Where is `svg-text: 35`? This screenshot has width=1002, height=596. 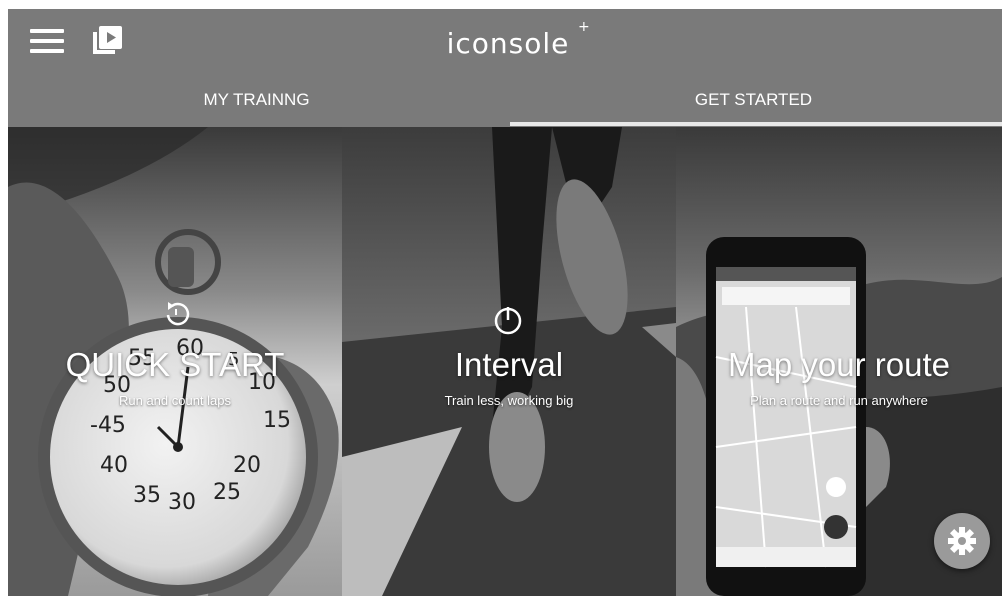 svg-text: 35 is located at coordinates (147, 495).